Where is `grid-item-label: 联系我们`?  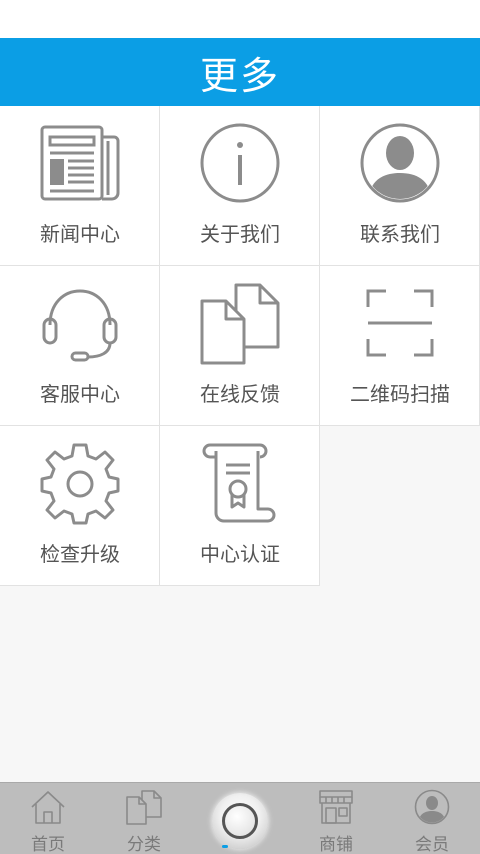 grid-item-label: 联系我们 is located at coordinates (400, 234).